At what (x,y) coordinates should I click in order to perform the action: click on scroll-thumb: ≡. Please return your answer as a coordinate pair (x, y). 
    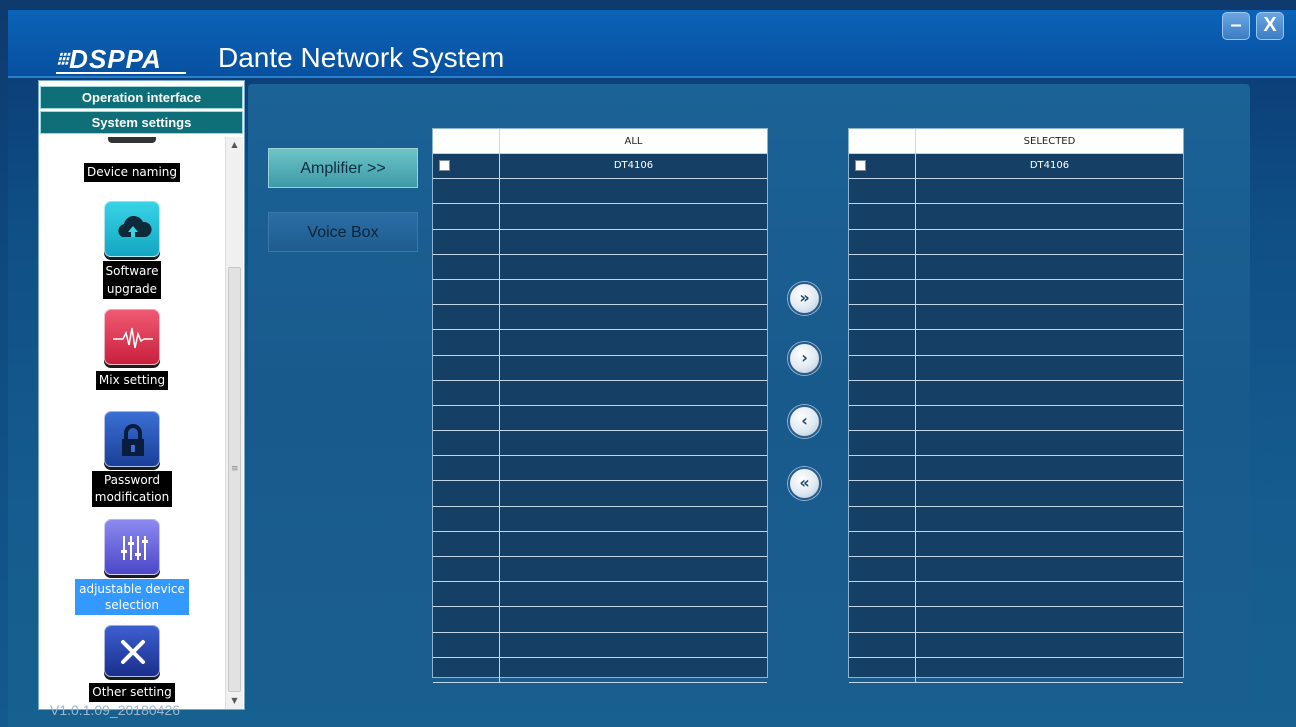
    Looking at the image, I should click on (234, 479).